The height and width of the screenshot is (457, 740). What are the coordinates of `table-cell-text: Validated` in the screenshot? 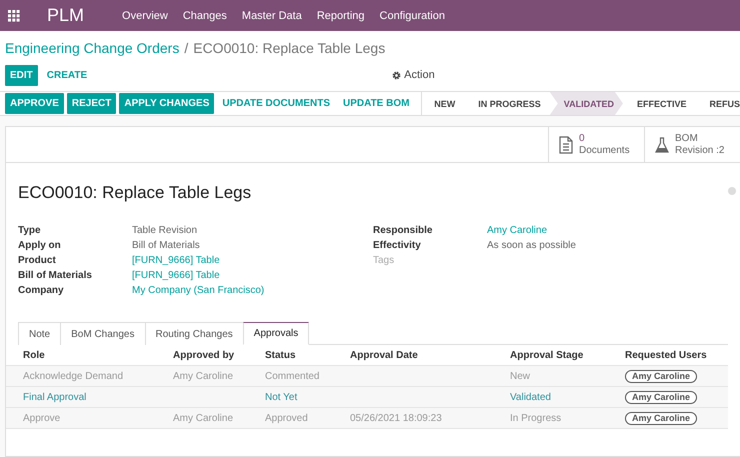 It's located at (531, 397).